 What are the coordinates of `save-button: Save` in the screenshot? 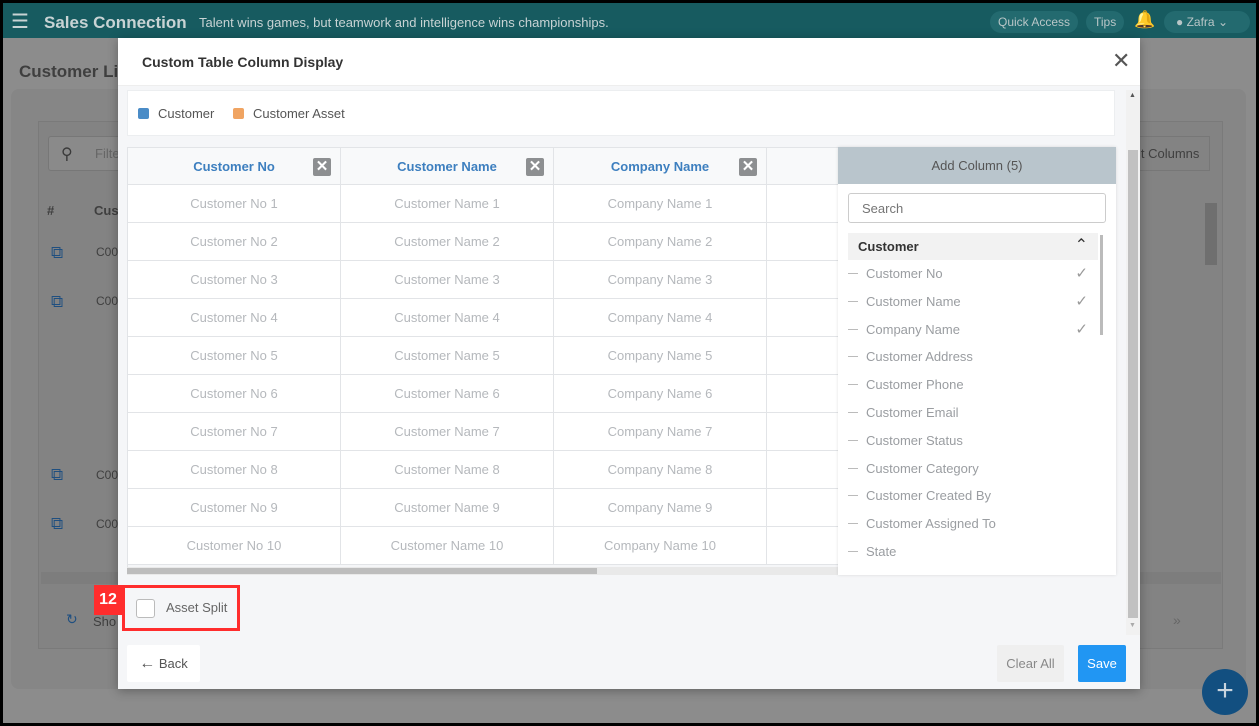 It's located at (1102, 663).